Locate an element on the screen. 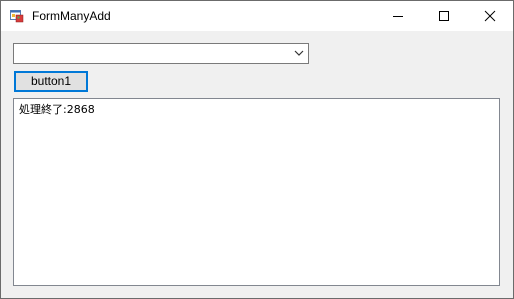  chevron-down-icon is located at coordinates (299, 53).